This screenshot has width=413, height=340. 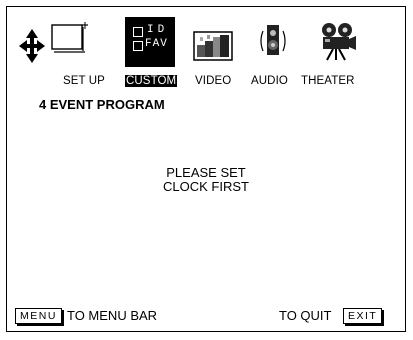 I want to click on video-icon, so click(x=213, y=46).